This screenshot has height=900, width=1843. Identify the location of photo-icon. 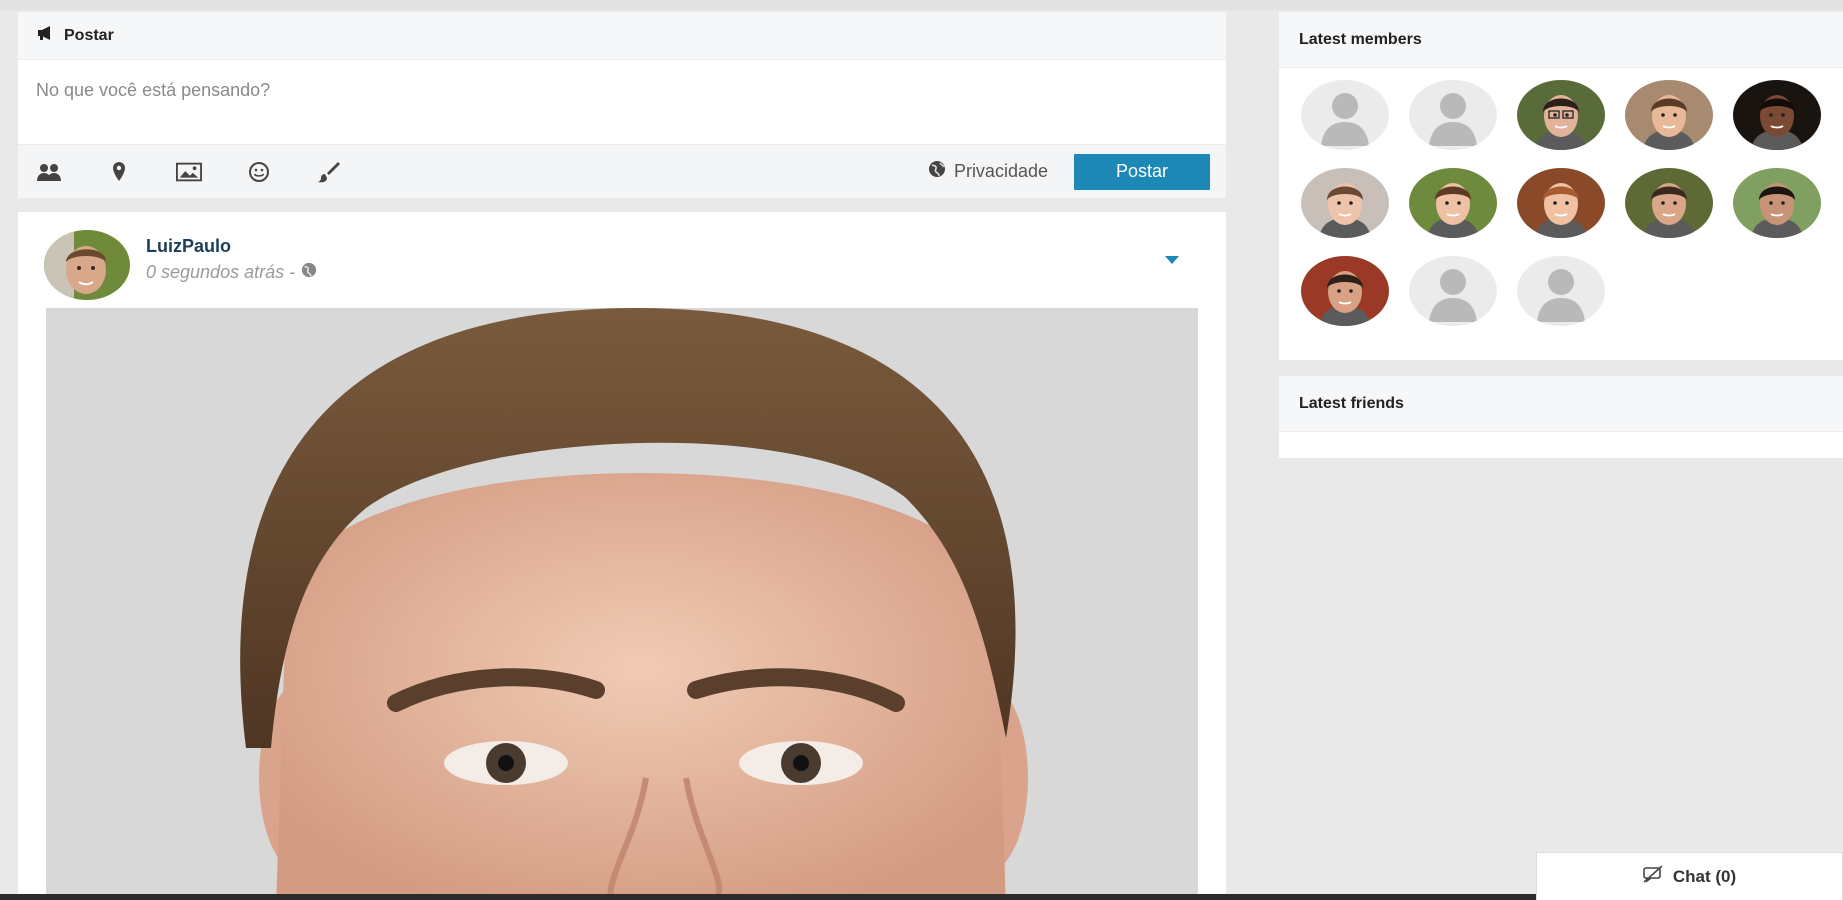
(189, 172).